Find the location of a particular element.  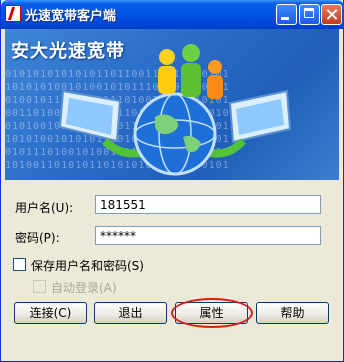

auto-login-label: 自动登录(A) is located at coordinates (84, 287).